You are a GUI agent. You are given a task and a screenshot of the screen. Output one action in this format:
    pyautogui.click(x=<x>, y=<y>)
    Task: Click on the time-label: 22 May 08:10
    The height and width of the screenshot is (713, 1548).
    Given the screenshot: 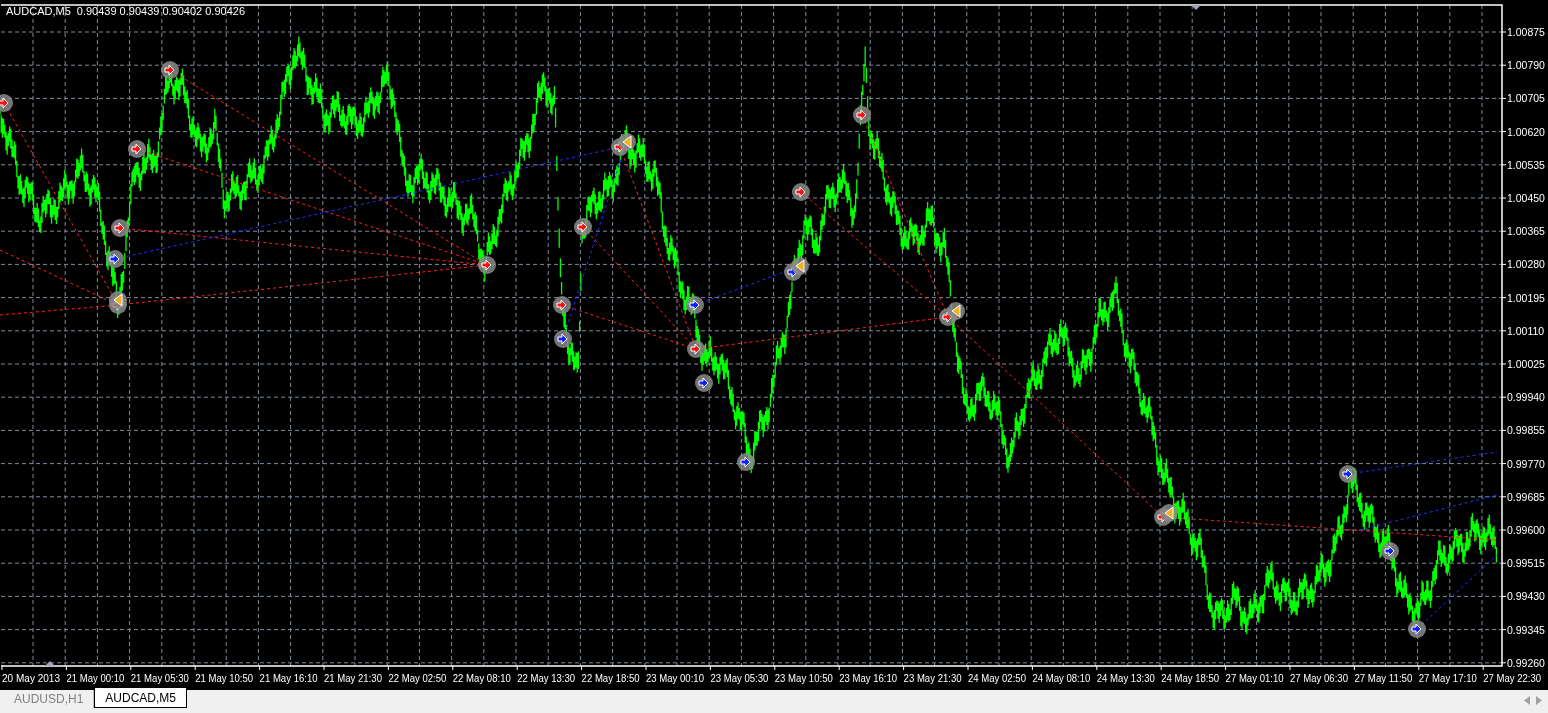 What is the action you would take?
    pyautogui.click(x=484, y=678)
    